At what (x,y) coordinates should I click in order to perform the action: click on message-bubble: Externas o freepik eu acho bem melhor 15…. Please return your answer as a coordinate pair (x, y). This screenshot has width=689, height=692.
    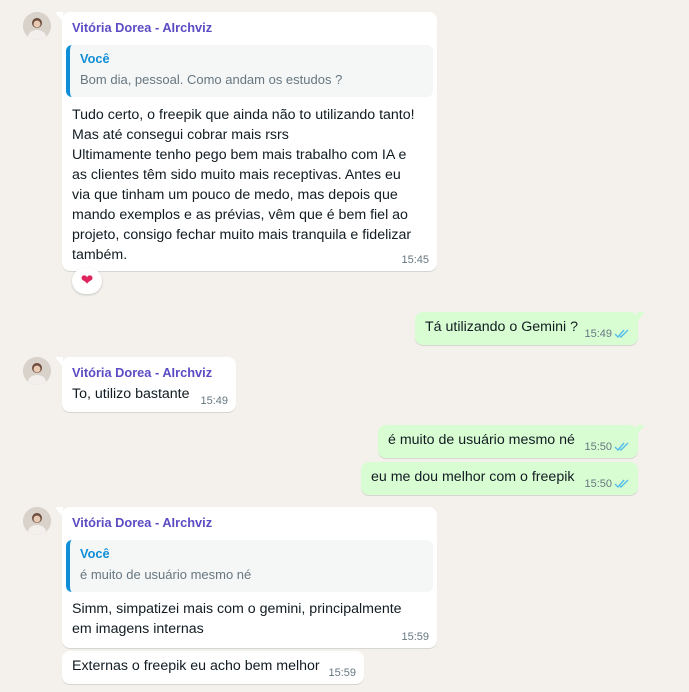
    Looking at the image, I should click on (213, 667).